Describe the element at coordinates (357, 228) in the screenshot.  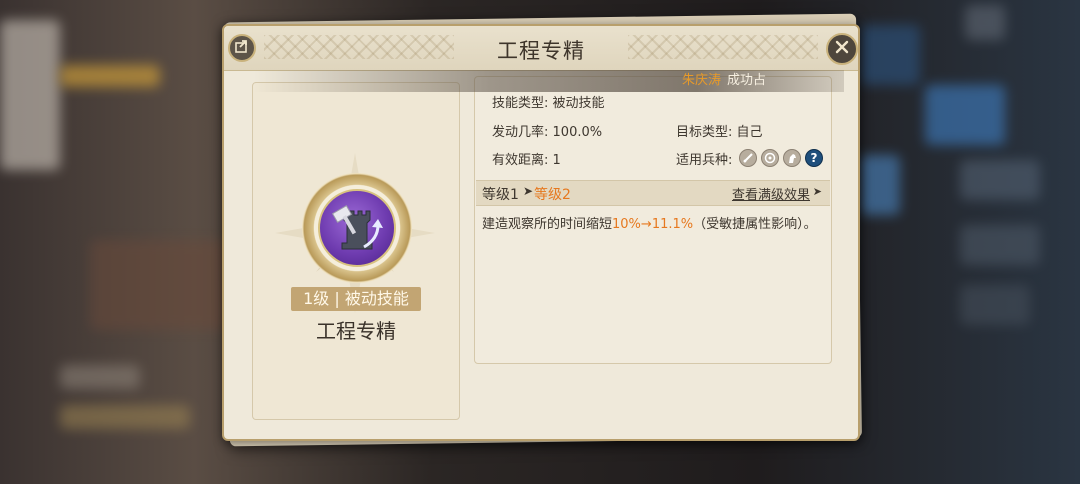
I see `hammer-rook-icon` at that location.